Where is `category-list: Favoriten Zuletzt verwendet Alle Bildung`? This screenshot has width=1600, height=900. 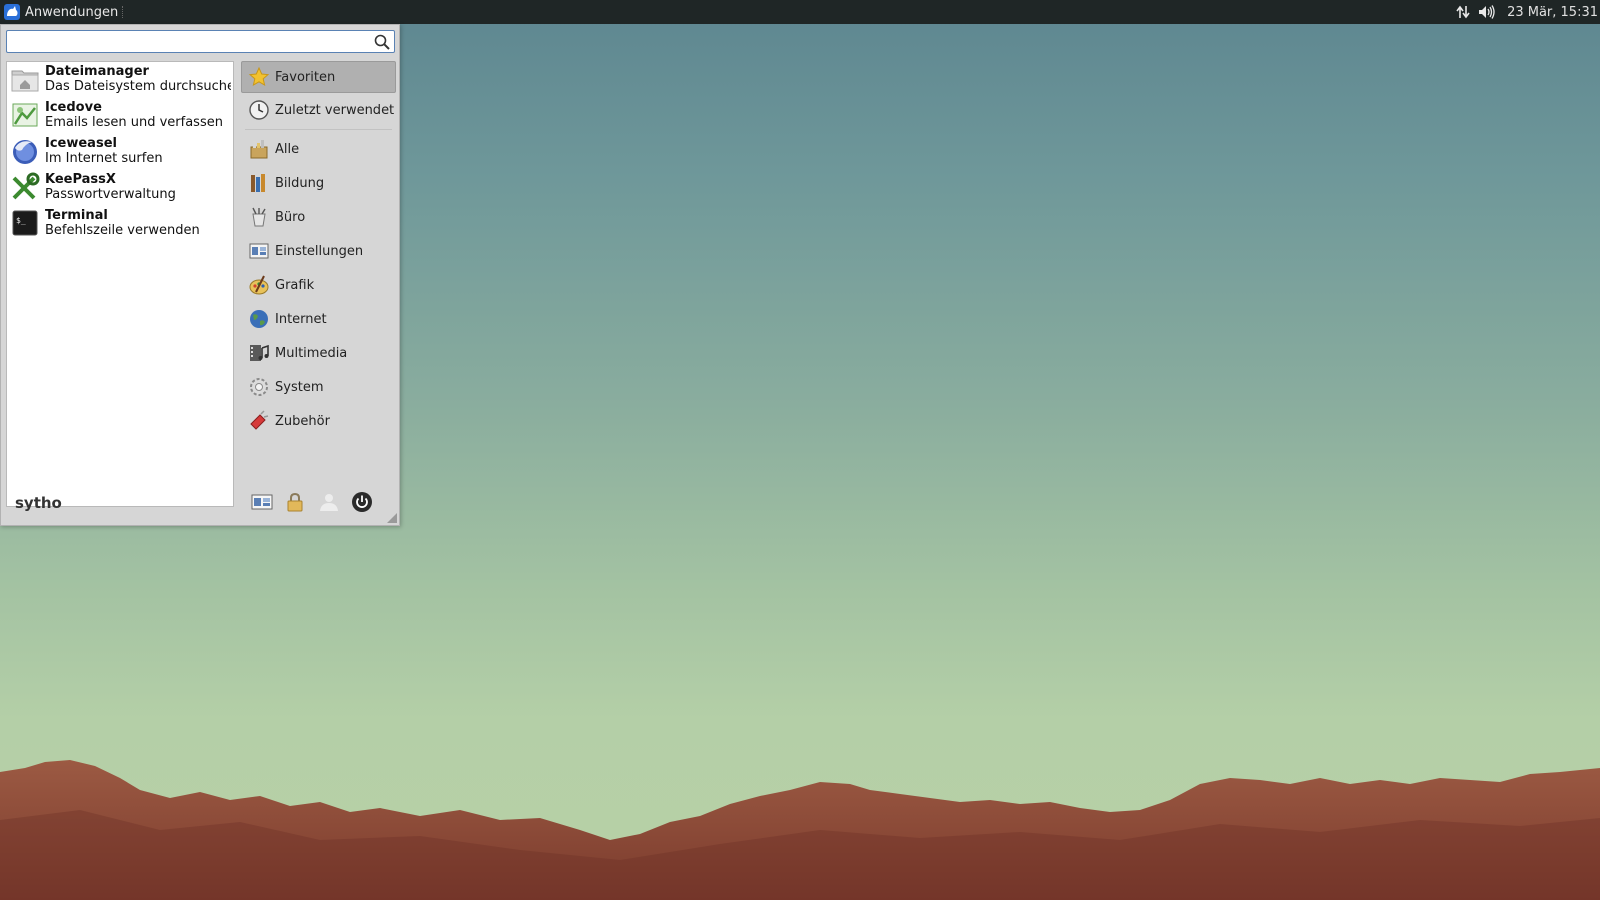 category-list: Favoriten Zuletzt verwendet Alle Bildung is located at coordinates (318, 249).